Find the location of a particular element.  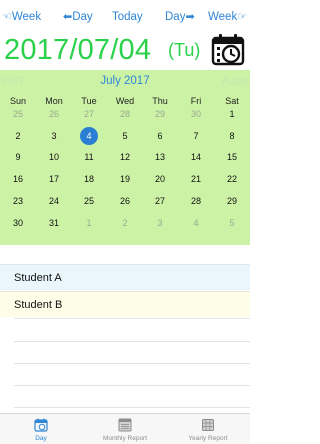

calendar-day-number: 18 is located at coordinates (88, 179).